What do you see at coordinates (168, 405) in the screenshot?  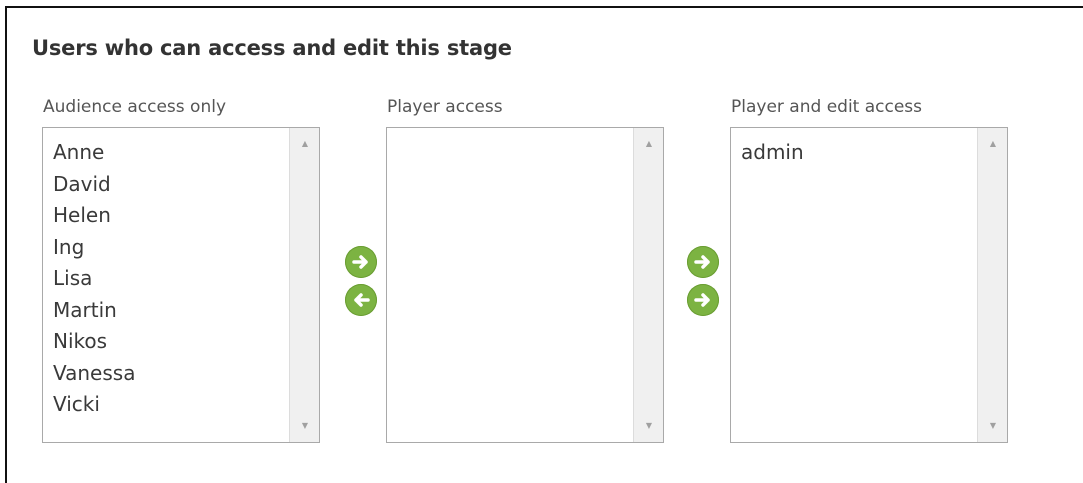 I see `list-item: Vicki` at bounding box center [168, 405].